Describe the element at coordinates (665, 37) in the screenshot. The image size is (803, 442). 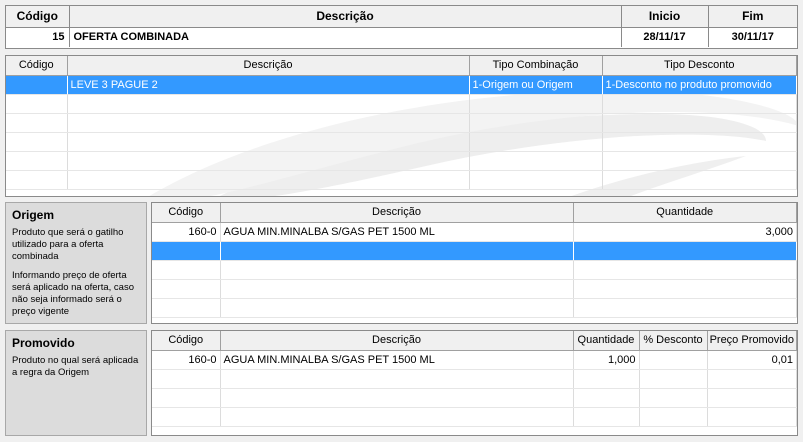
I see `offer-inicio: 28/11/17` at that location.